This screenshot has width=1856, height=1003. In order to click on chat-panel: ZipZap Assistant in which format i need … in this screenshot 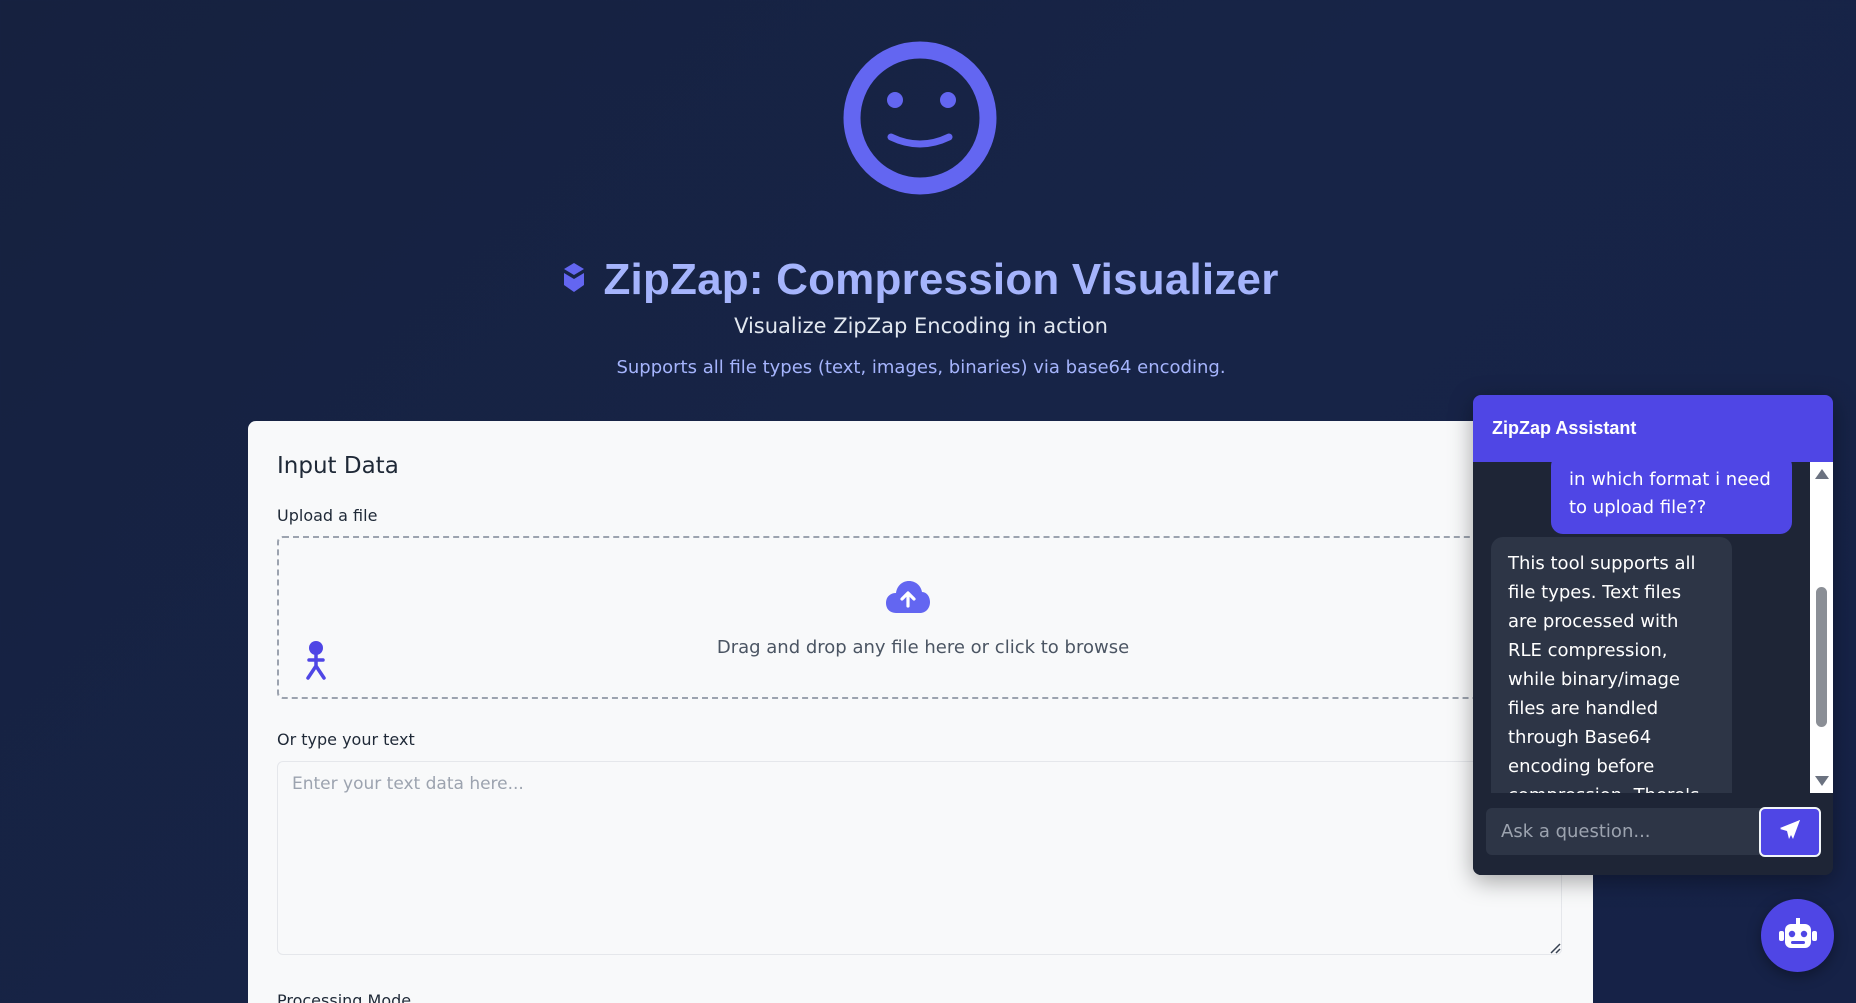, I will do `click(1653, 635)`.